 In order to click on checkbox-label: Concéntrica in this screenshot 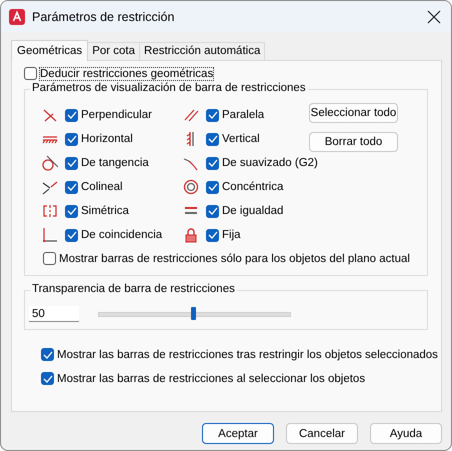, I will do `click(253, 187)`.